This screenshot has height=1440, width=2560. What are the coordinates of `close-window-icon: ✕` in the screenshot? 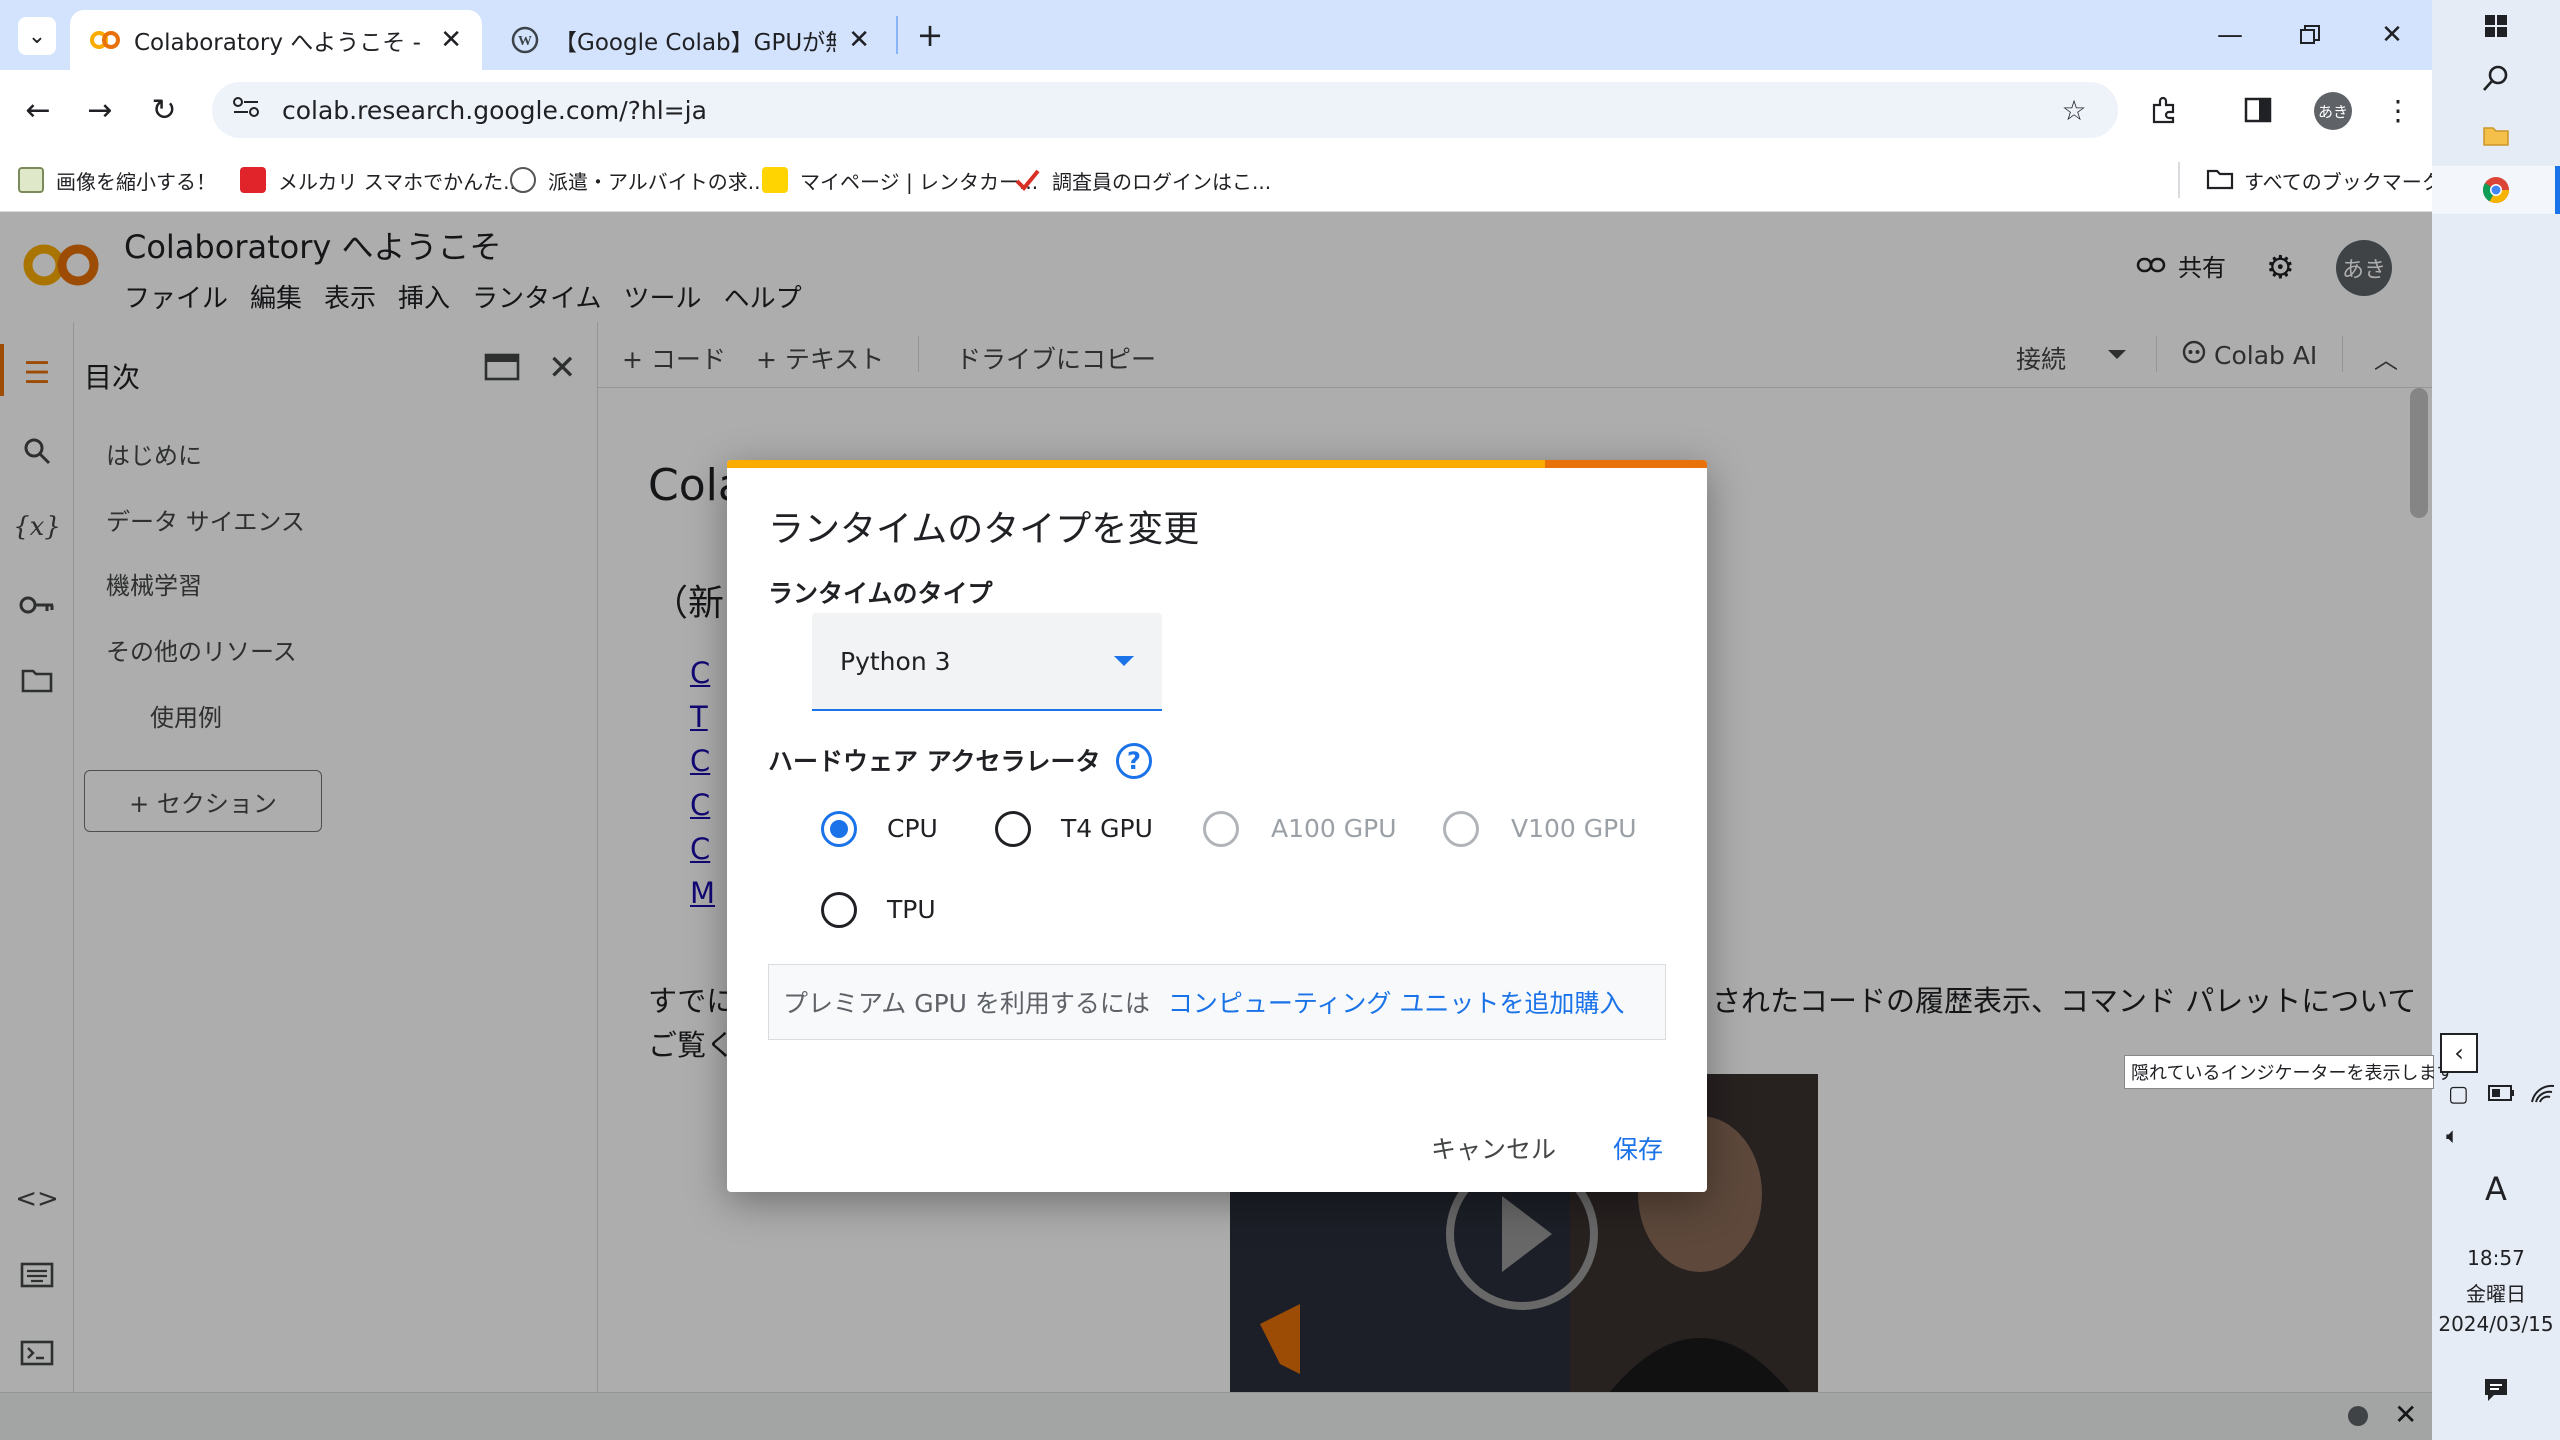 It's located at (2392, 35).